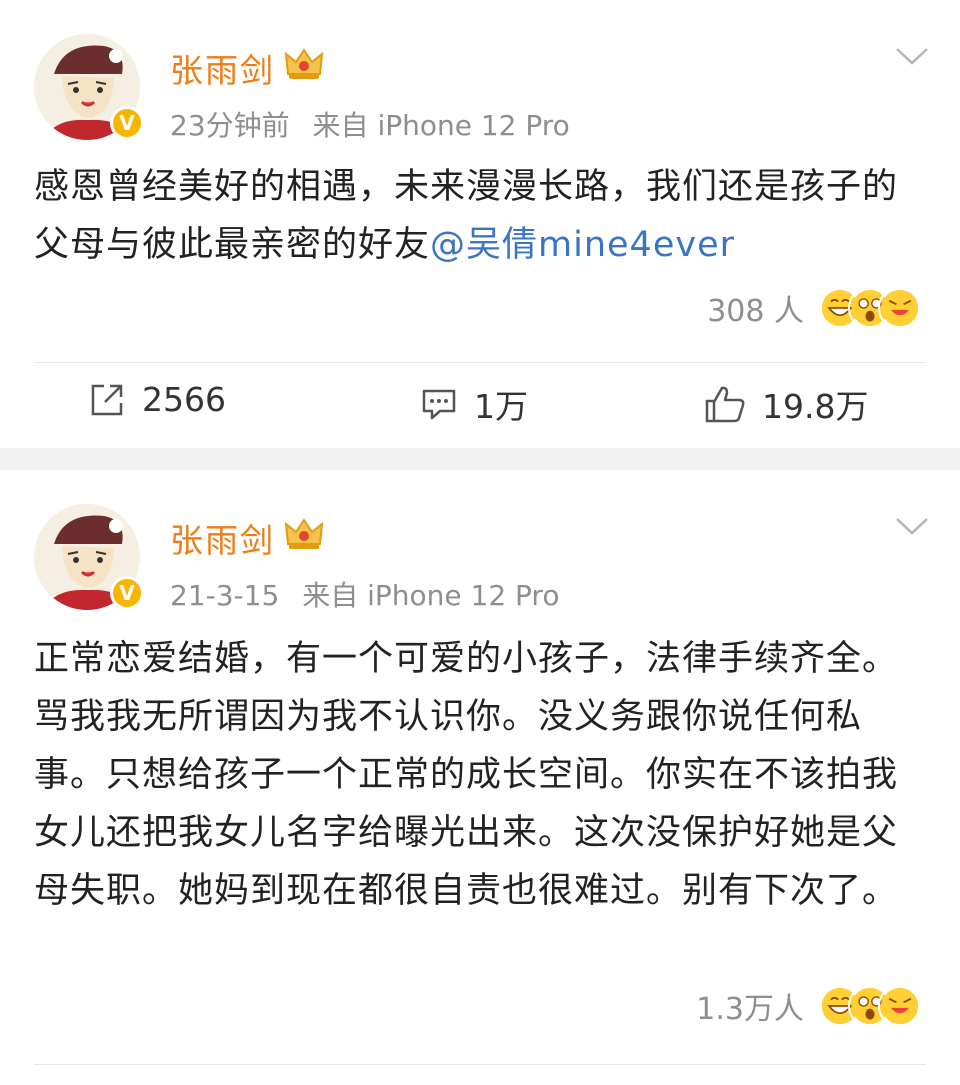 This screenshot has width=960, height=1085. I want to click on post-time: 23分钟前, so click(230, 125).